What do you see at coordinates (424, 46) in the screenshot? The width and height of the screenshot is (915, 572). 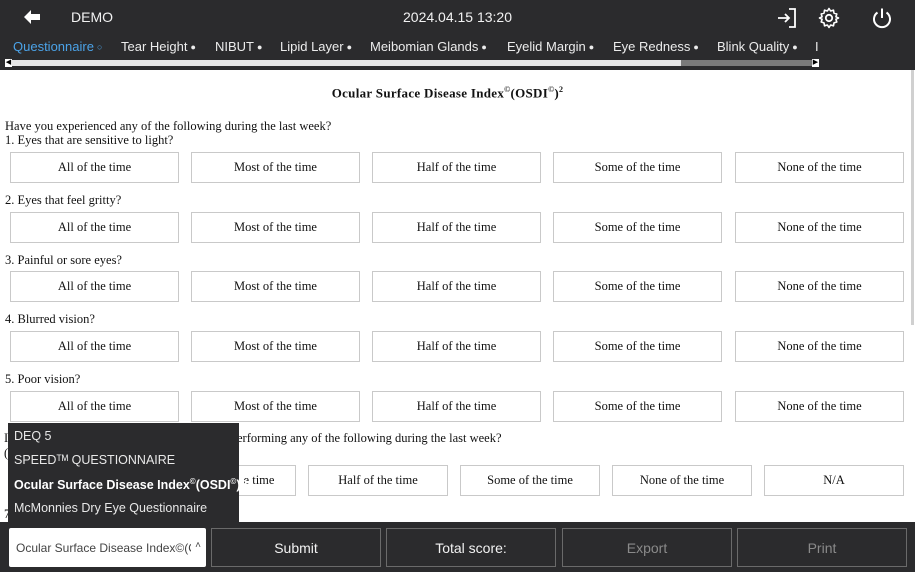 I see `tab-label: Meibomian Glands` at bounding box center [424, 46].